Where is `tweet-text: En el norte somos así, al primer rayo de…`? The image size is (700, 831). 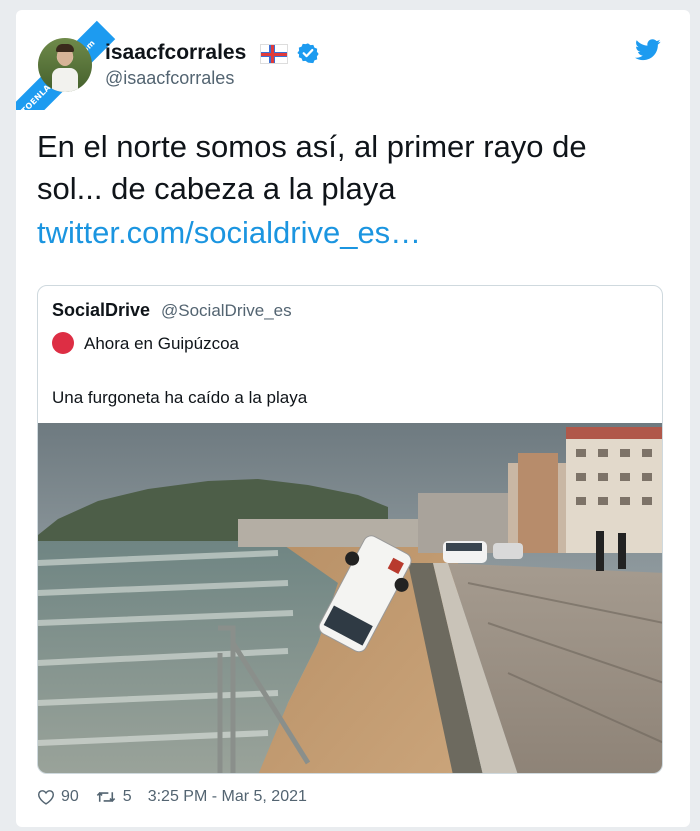 tweet-text: En el norte somos así, al primer rayo de… is located at coordinates (312, 167).